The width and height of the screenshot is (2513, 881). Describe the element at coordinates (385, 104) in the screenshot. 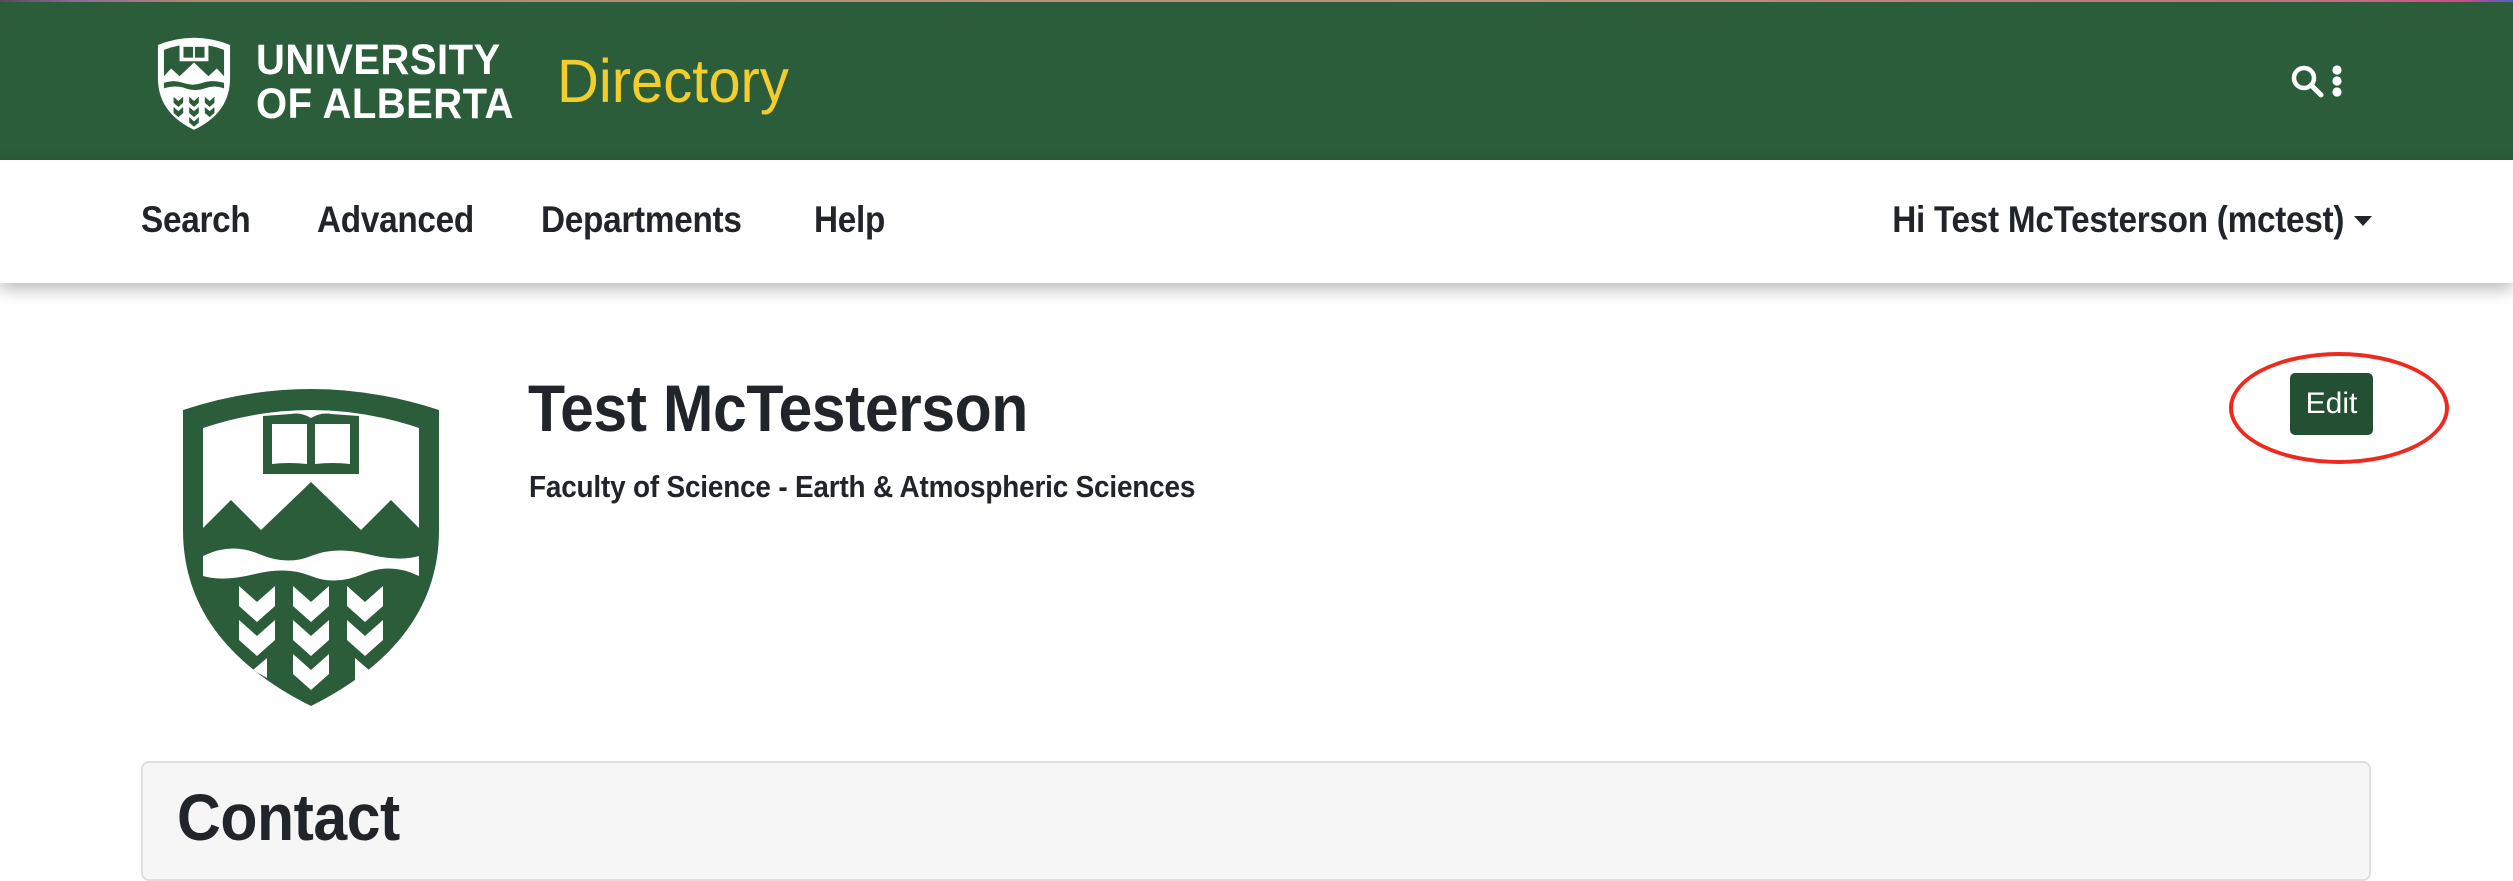

I see `brand-line-2: OF ALBERTA` at that location.